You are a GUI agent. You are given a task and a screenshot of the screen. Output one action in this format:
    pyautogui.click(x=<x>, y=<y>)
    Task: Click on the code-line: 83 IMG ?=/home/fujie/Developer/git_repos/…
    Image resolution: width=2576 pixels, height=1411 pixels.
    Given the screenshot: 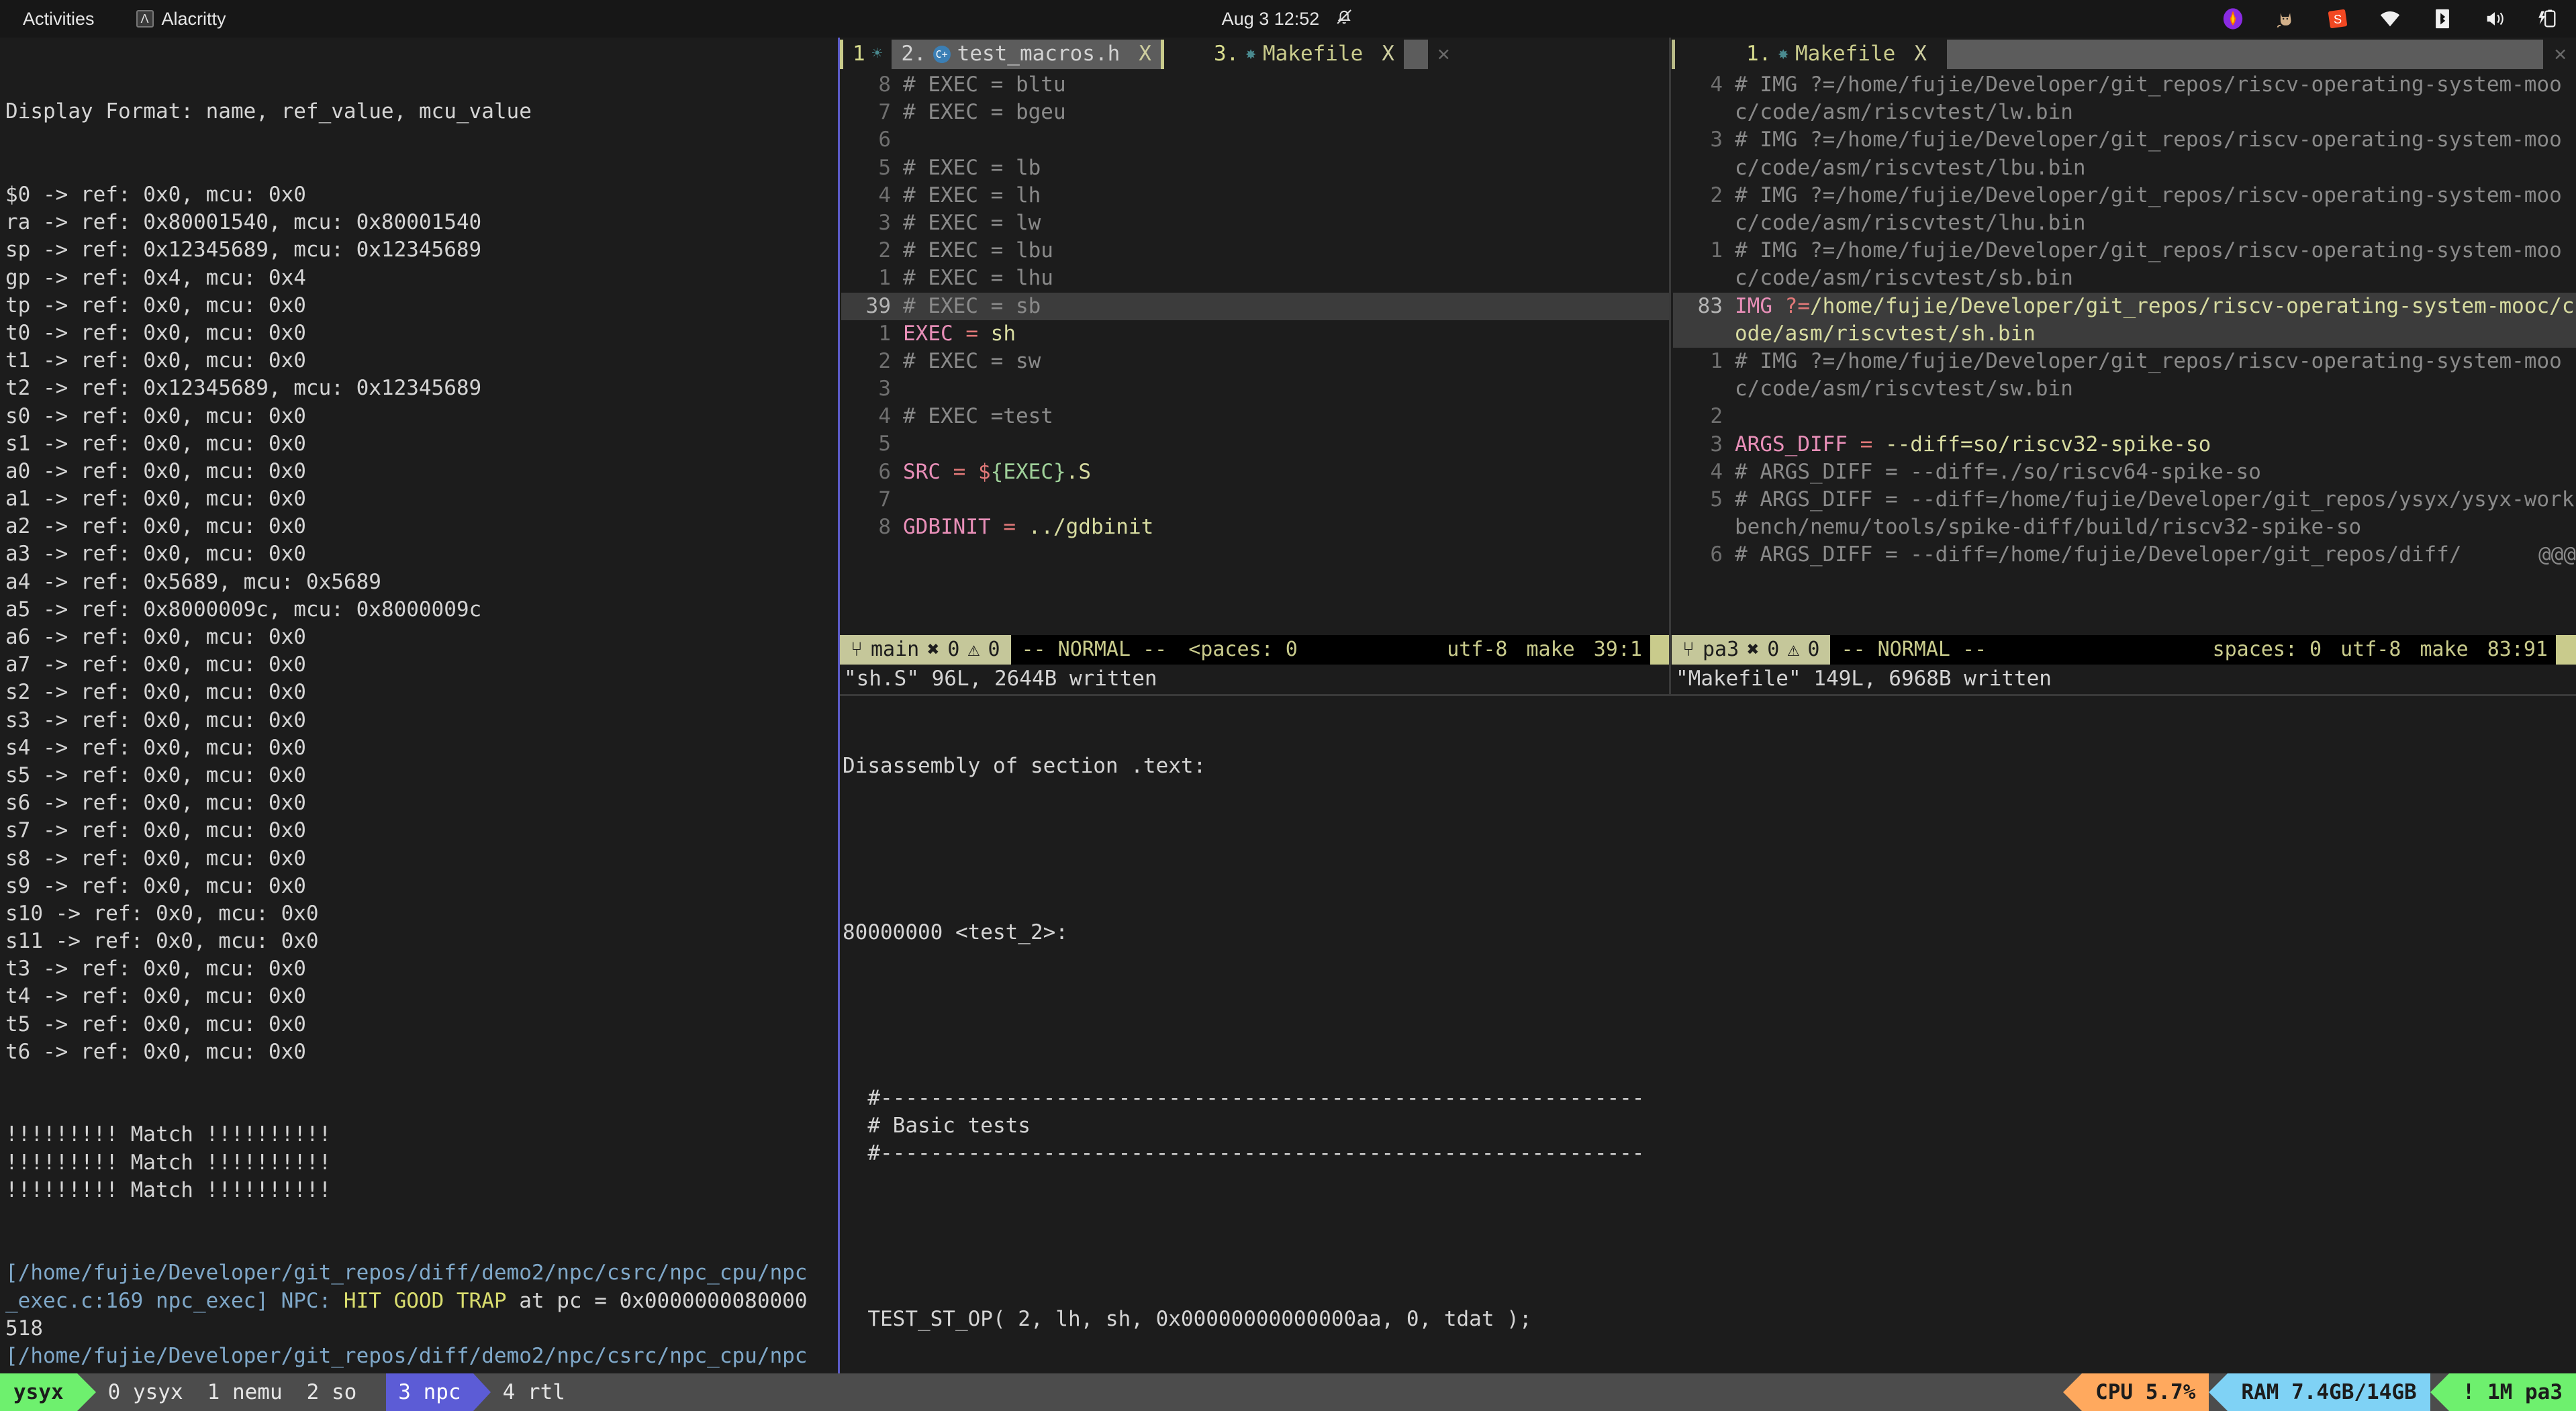 What is the action you would take?
    pyautogui.click(x=2124, y=320)
    